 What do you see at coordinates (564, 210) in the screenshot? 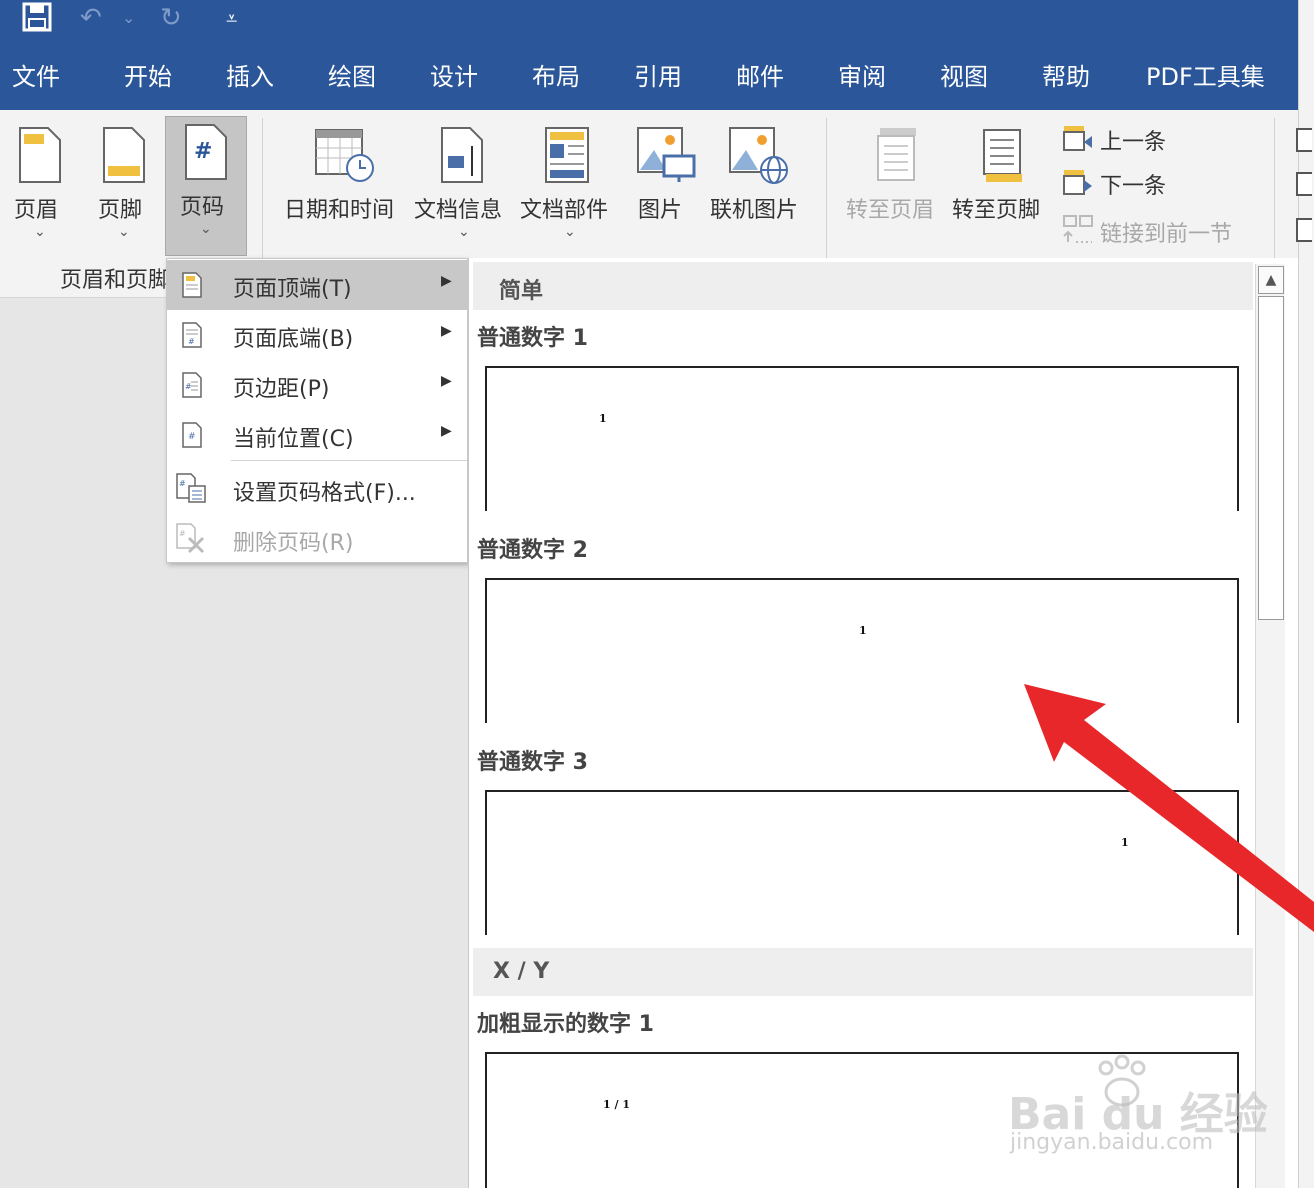
I see `doc-parts-label: 文档部件` at bounding box center [564, 210].